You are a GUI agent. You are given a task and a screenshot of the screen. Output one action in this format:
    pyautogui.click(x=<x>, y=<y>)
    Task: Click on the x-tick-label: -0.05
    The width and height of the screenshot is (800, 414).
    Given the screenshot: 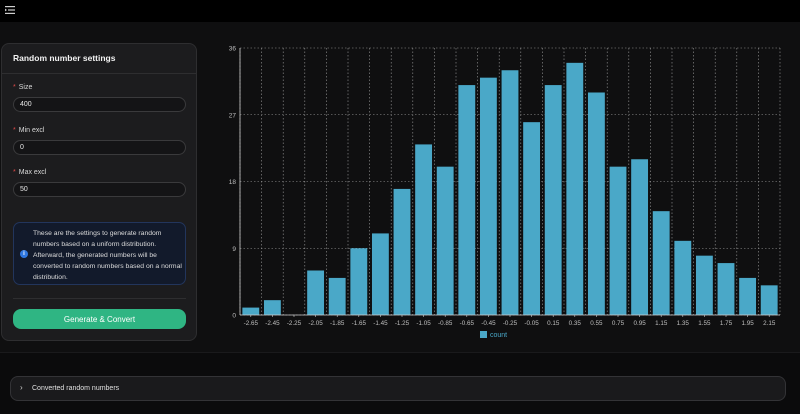 What is the action you would take?
    pyautogui.click(x=531, y=323)
    